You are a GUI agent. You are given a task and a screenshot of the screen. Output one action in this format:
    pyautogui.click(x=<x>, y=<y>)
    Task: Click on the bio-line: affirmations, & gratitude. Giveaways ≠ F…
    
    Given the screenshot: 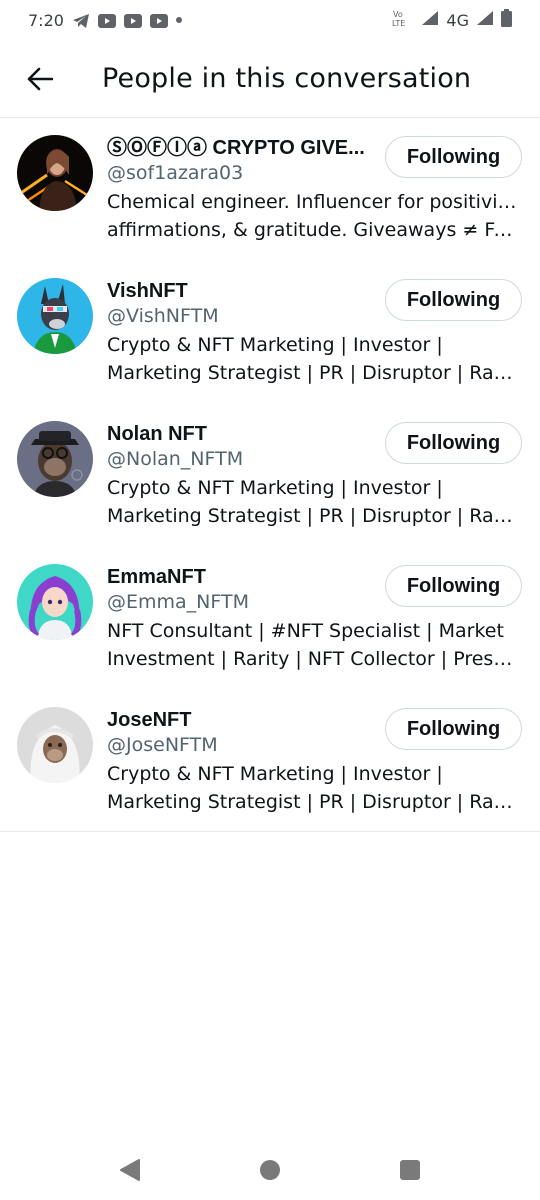 What is the action you would take?
    pyautogui.click(x=313, y=230)
    